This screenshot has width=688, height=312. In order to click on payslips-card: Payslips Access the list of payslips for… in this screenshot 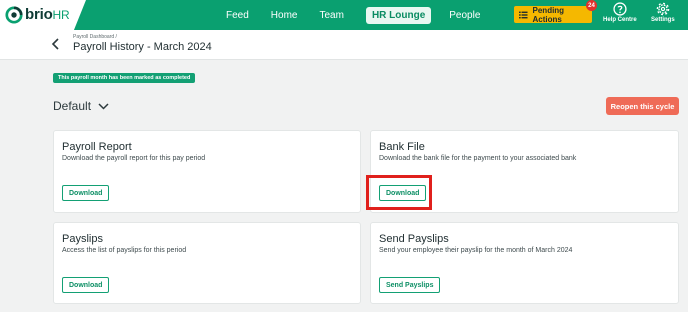, I will do `click(207, 263)`.